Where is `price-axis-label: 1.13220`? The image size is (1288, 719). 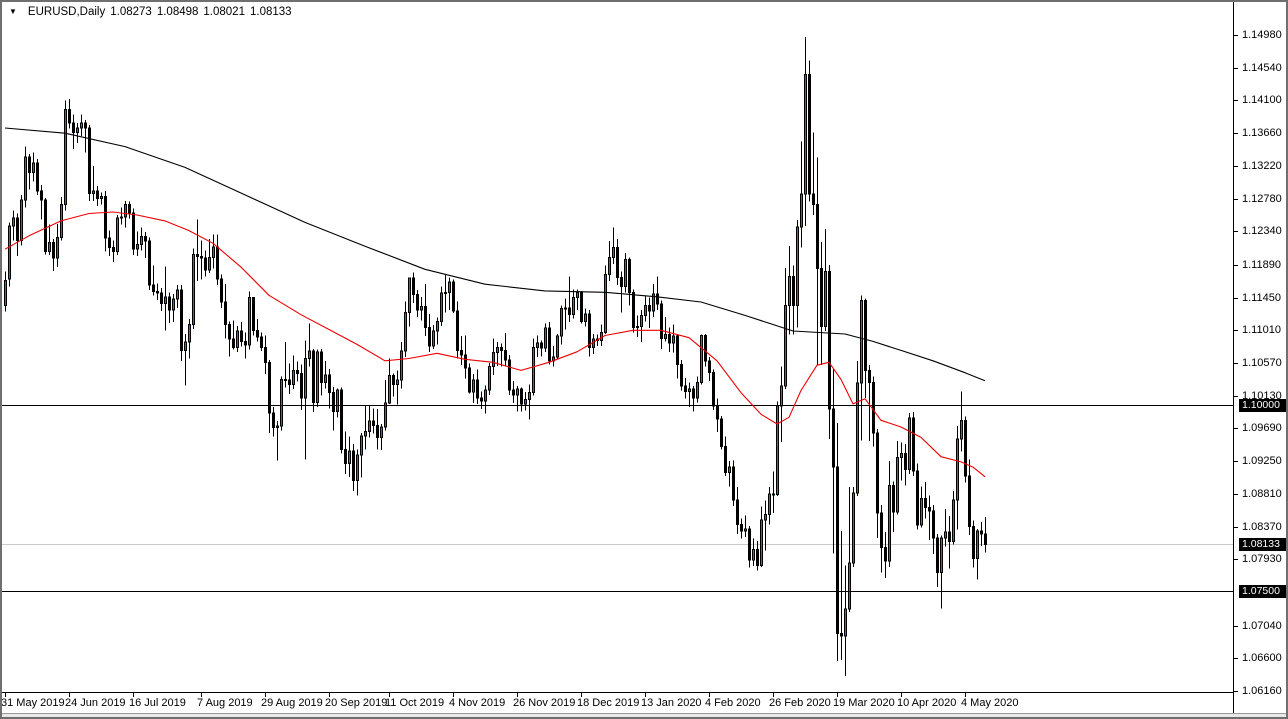
price-axis-label: 1.13220 is located at coordinates (1262, 166).